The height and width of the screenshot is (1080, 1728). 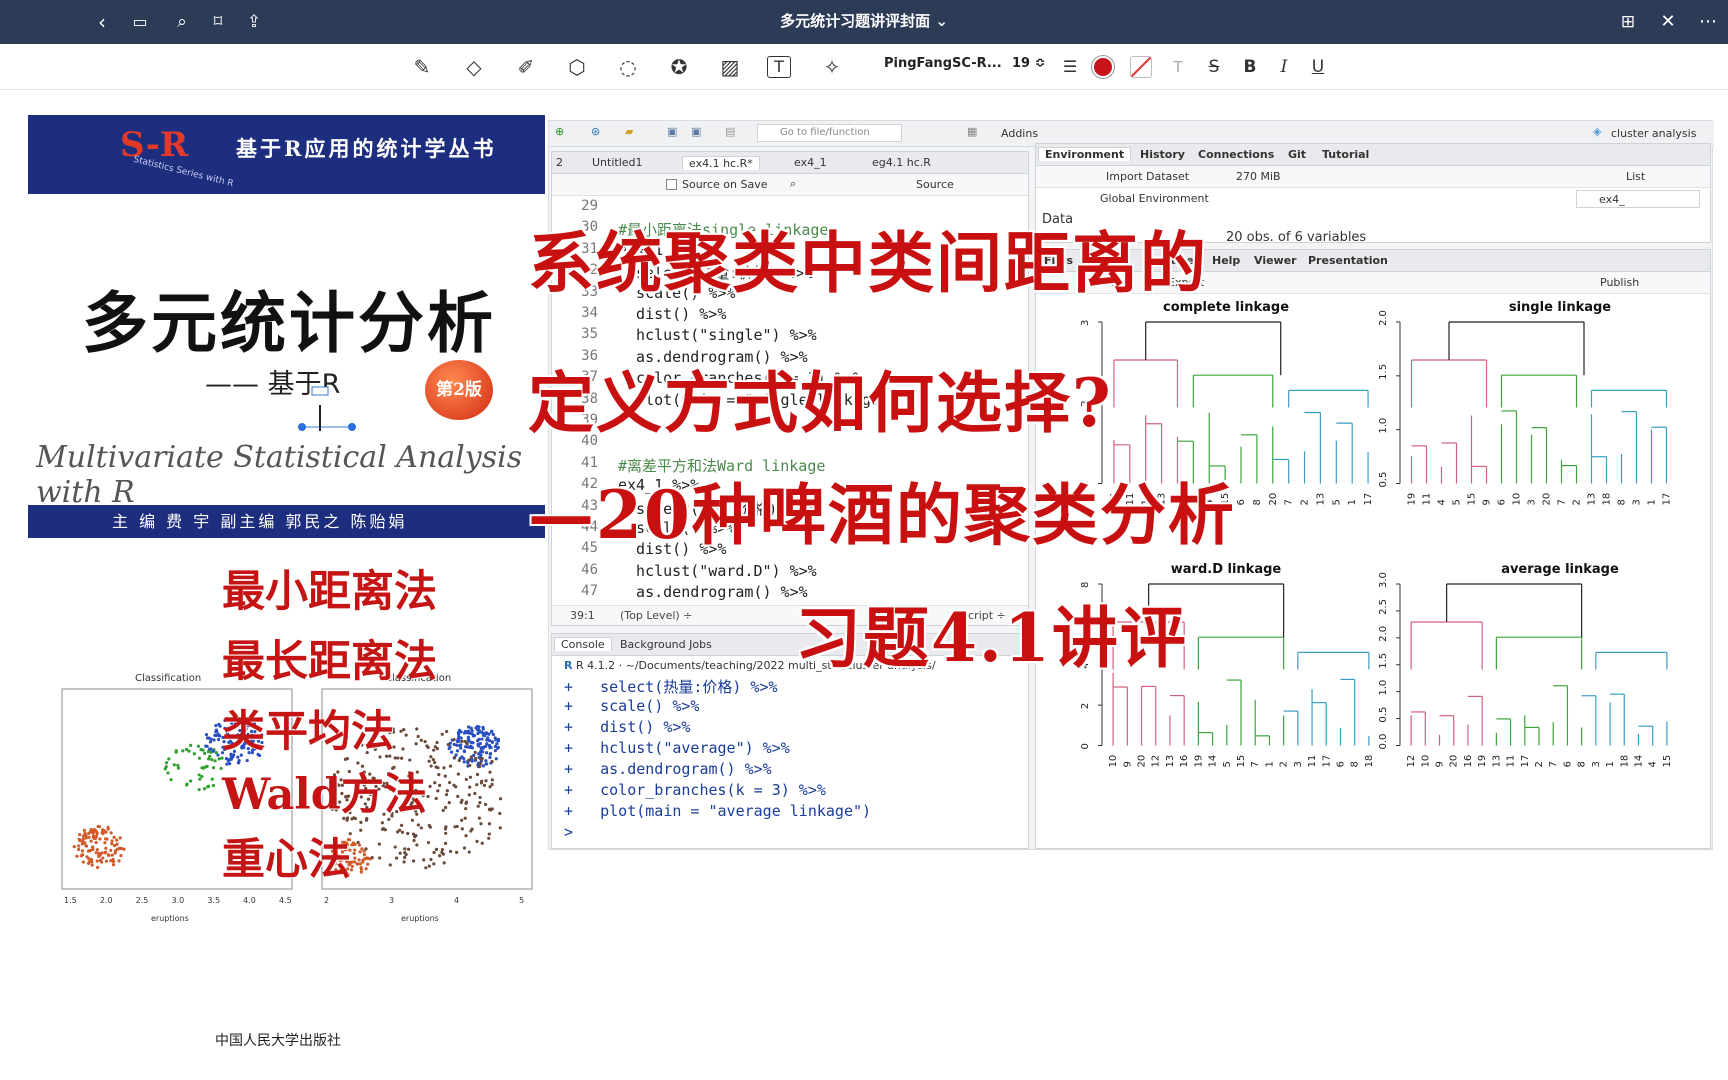 I want to click on text-tool-icon: T, so click(x=779, y=67).